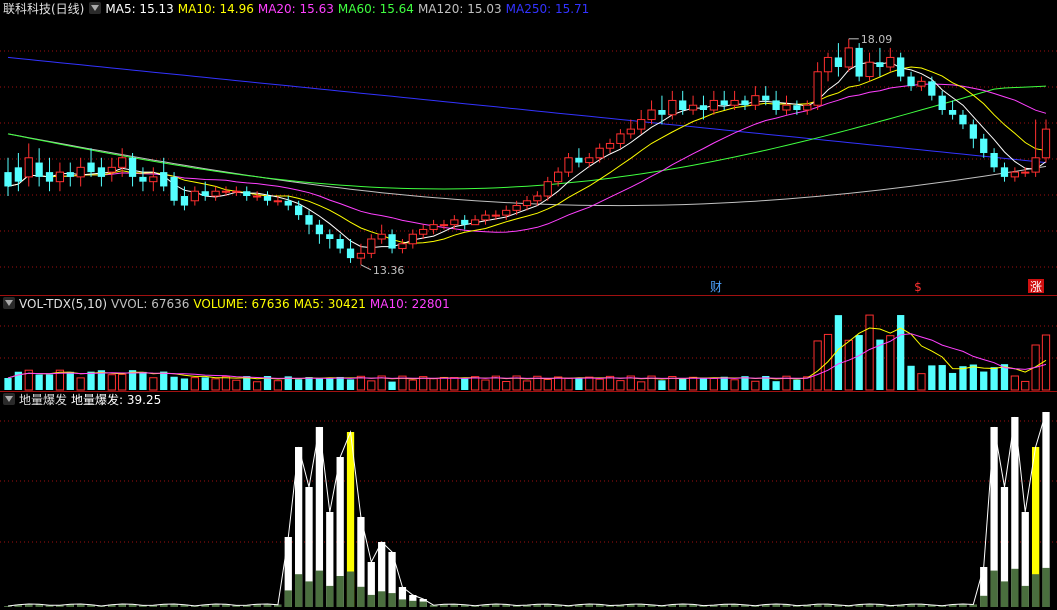 This screenshot has height=610, width=1057. What do you see at coordinates (716, 287) in the screenshot?
I see `event-marker: 财` at bounding box center [716, 287].